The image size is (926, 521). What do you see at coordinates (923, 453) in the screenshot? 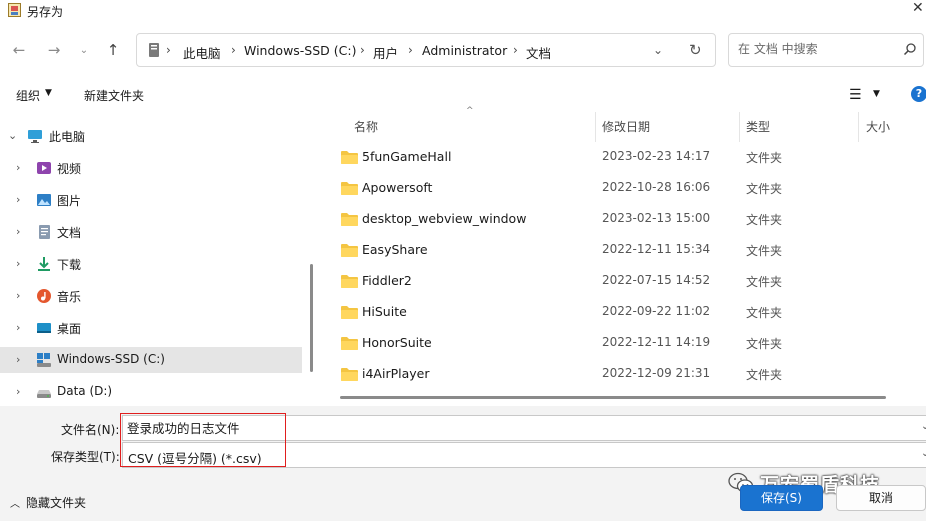
I see `filetype-dropdown-icon: ⌄` at bounding box center [923, 453].